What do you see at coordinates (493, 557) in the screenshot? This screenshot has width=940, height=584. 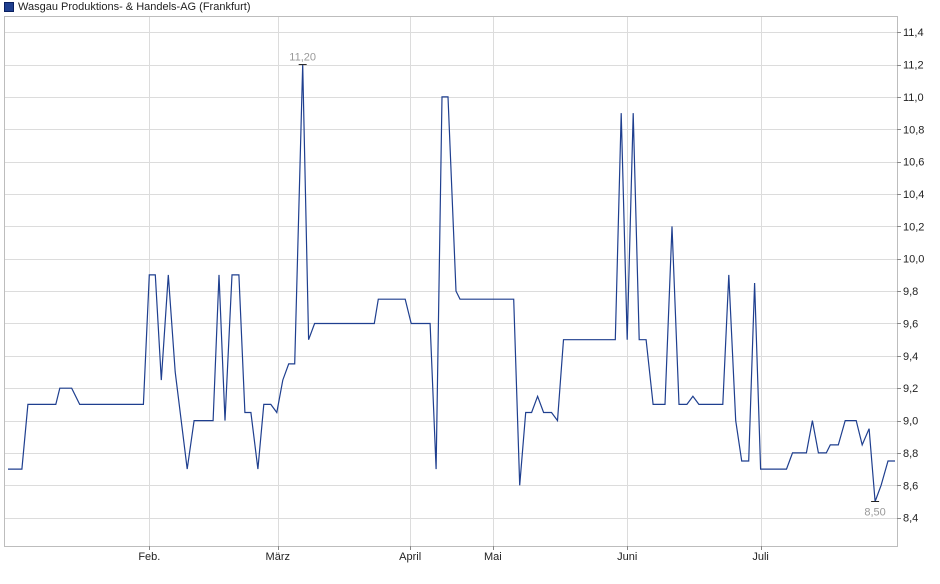 I see `x-tick-label: Mai` at bounding box center [493, 557].